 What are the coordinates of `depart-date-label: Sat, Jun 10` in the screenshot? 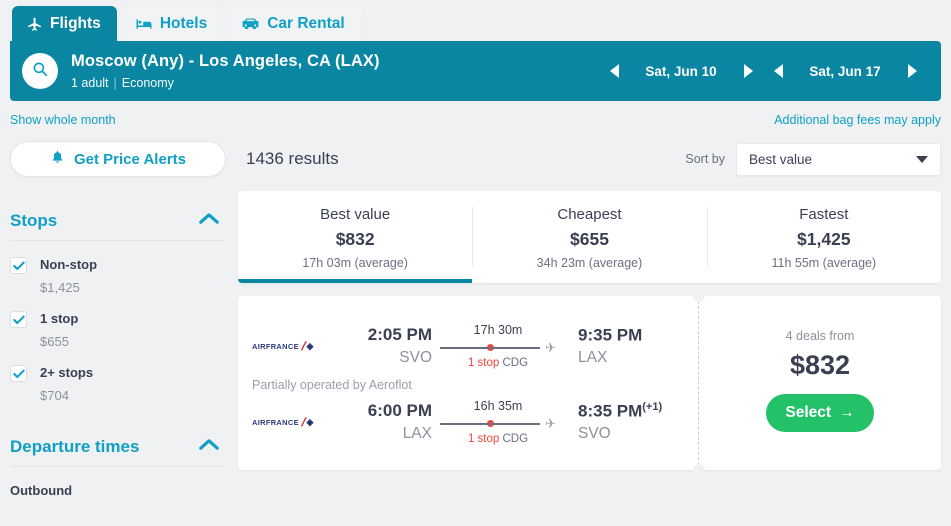 It's located at (681, 71).